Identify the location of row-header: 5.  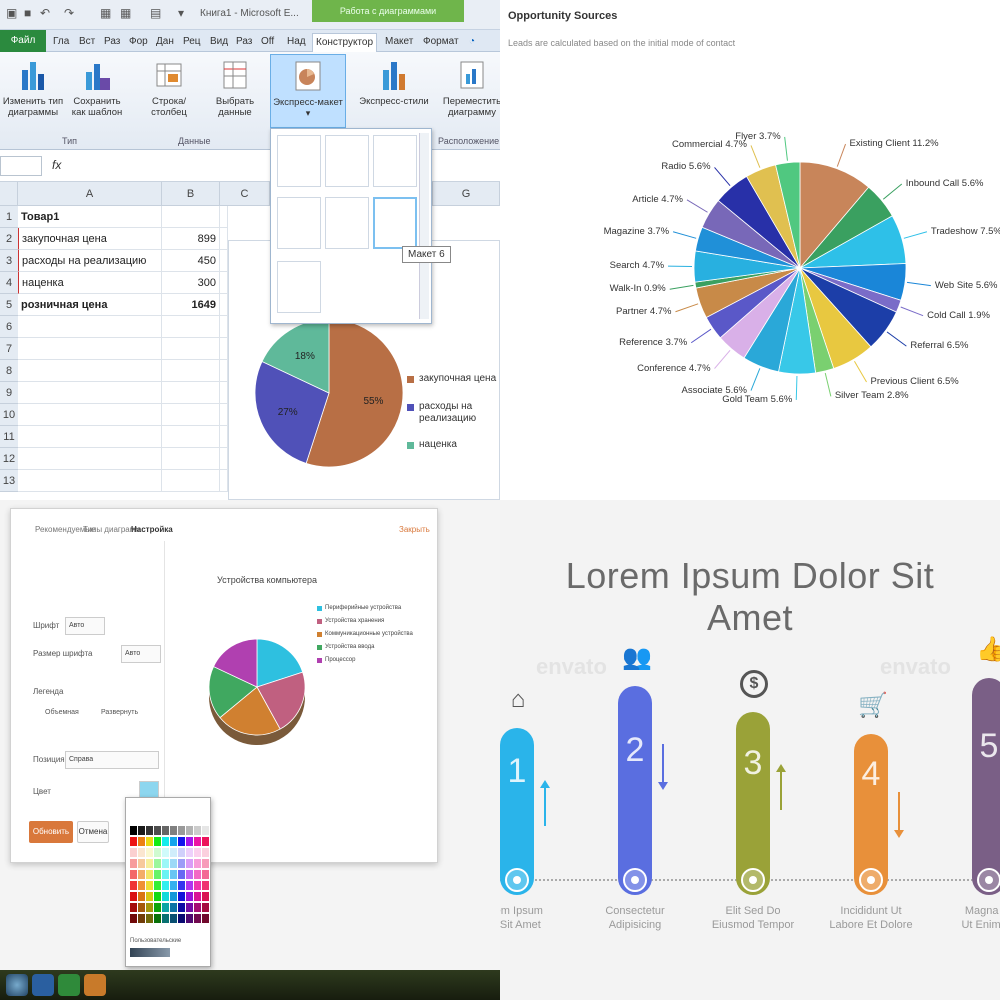
(9, 305).